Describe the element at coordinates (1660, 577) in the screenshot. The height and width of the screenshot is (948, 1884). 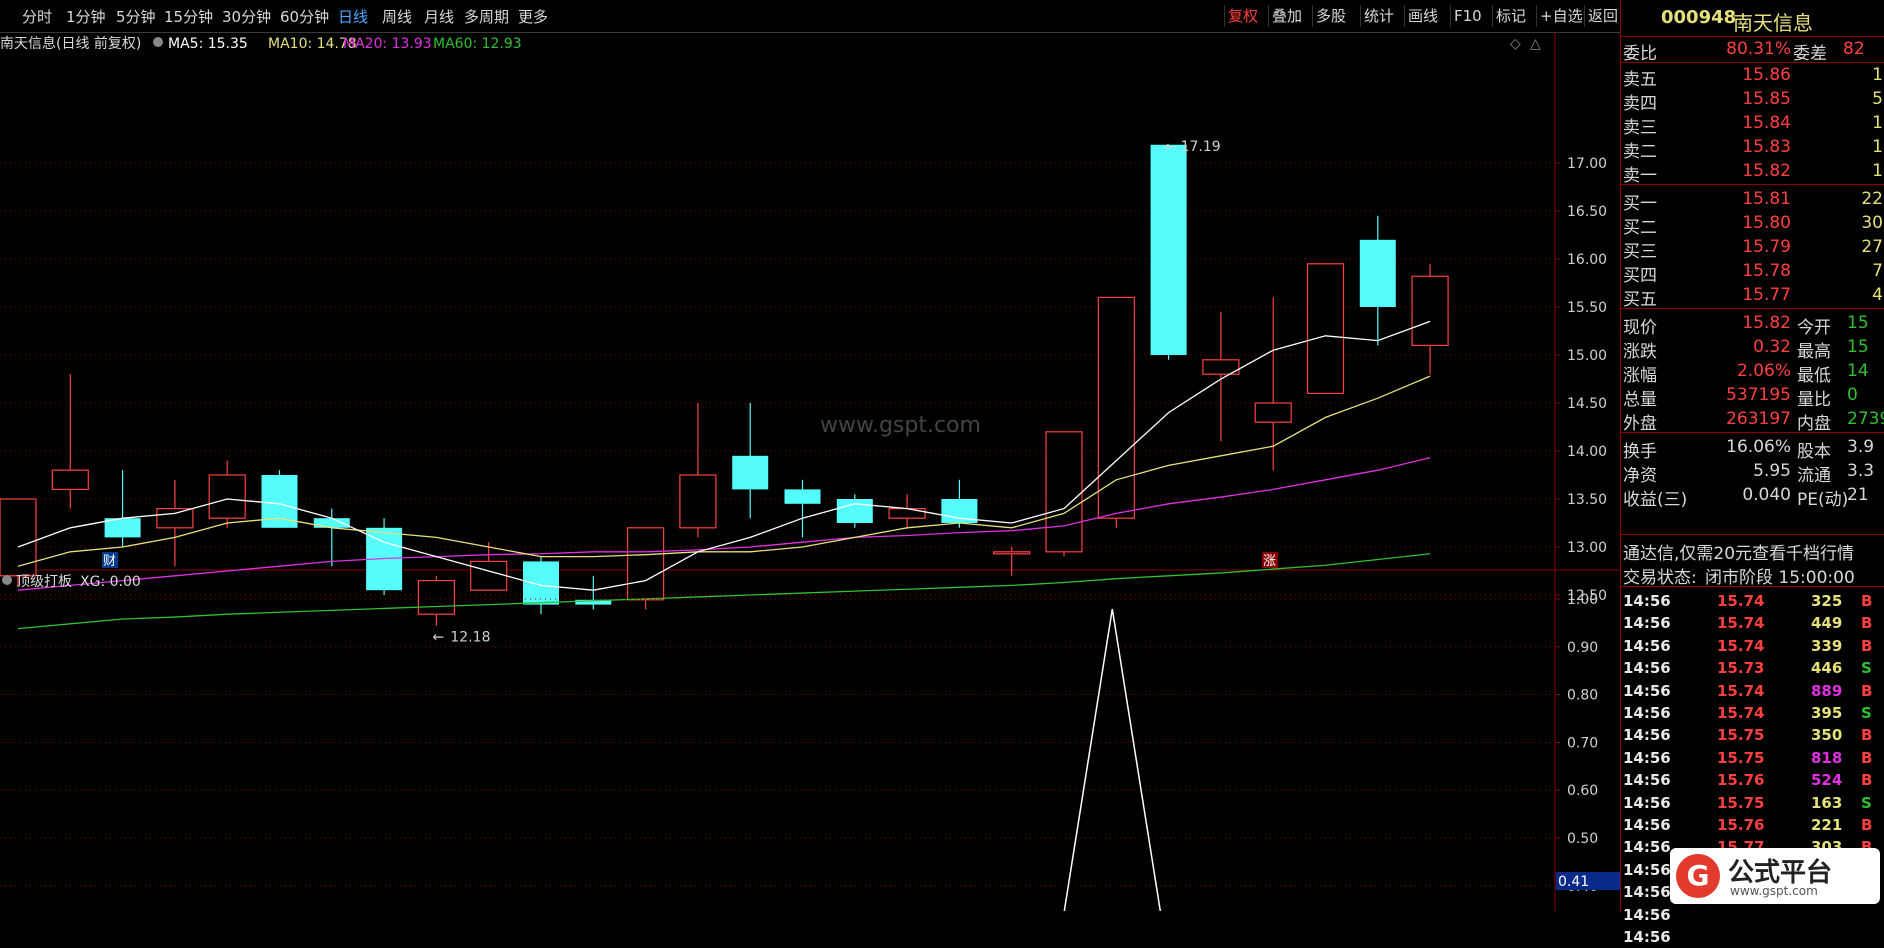
I see `trade-status-label: 交易状态:` at that location.